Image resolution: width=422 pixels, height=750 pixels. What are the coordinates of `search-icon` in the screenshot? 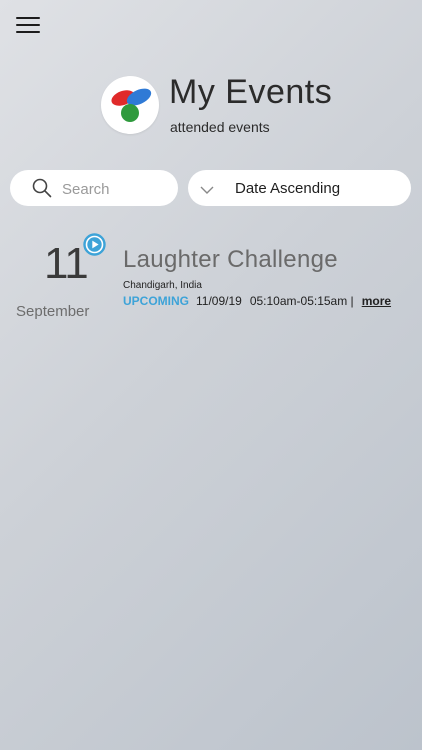 It's located at (42, 190).